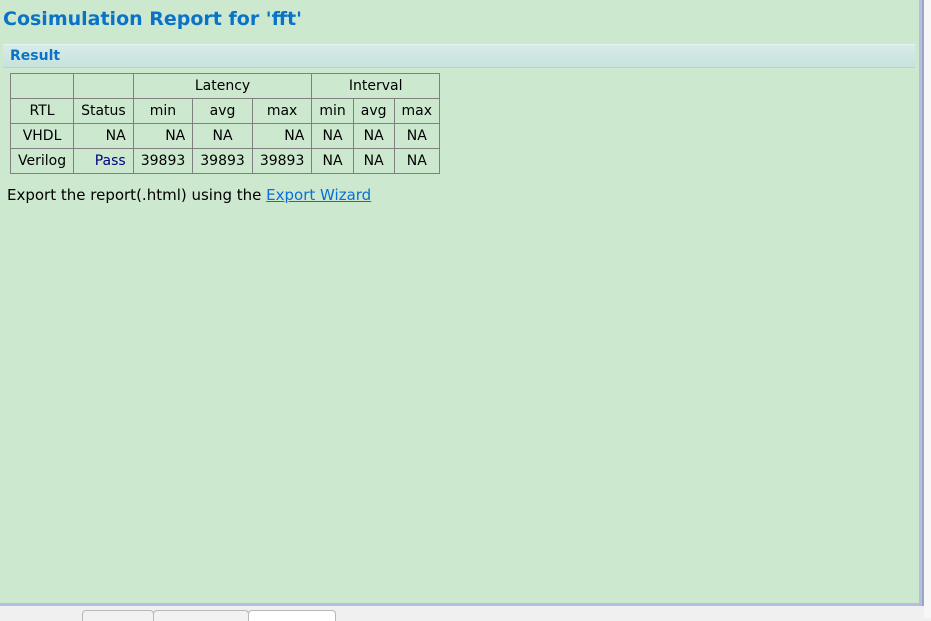 This screenshot has height=621, width=931. What do you see at coordinates (103, 136) in the screenshot?
I see `status-cell: NA` at bounding box center [103, 136].